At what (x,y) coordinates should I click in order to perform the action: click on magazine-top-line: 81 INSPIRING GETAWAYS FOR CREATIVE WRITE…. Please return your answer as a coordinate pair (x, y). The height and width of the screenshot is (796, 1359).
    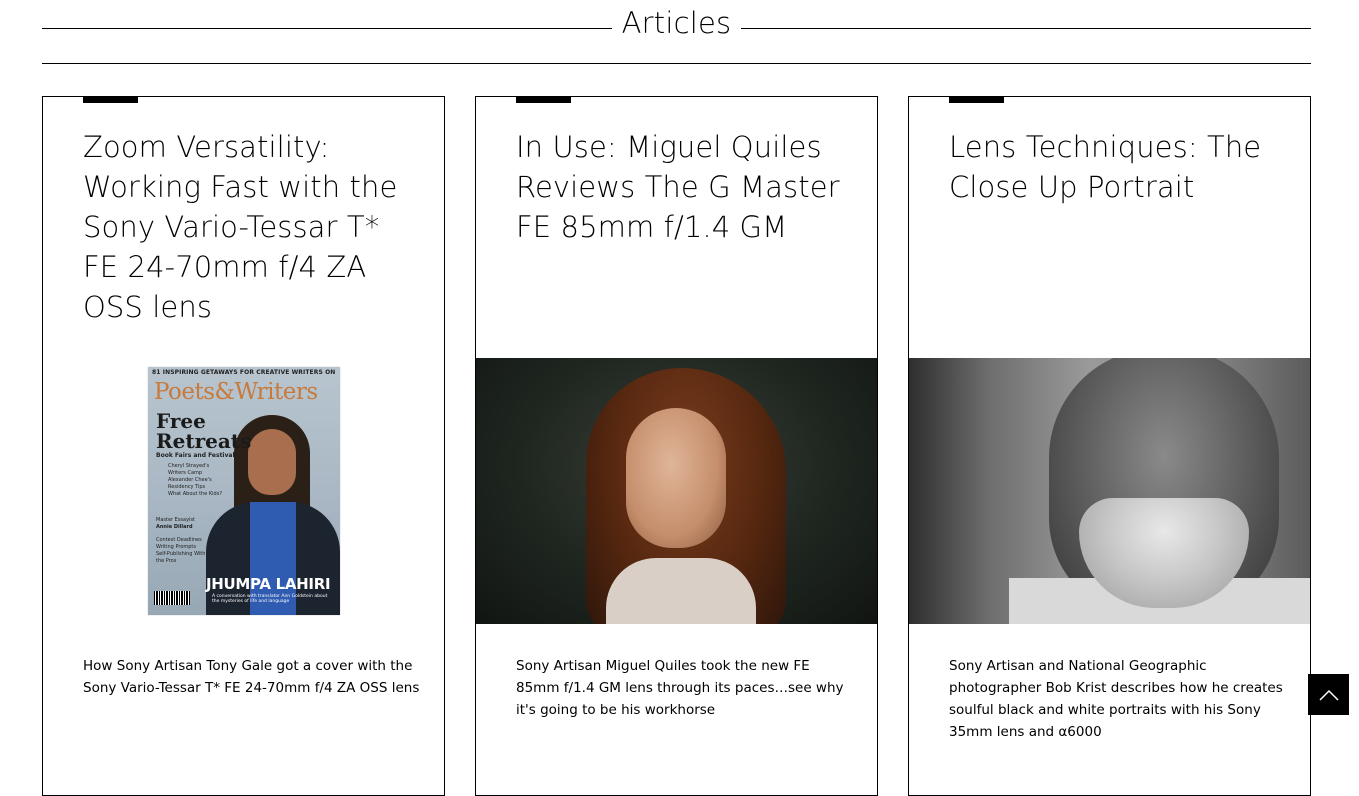
    Looking at the image, I should click on (244, 372).